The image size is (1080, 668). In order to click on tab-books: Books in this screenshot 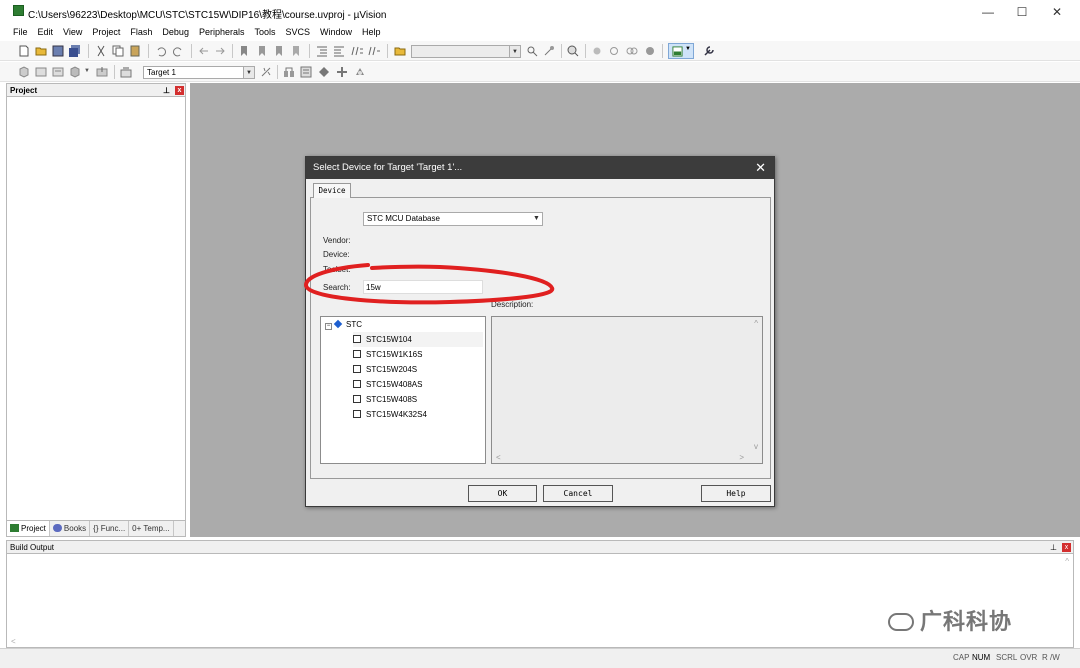, I will do `click(70, 528)`.